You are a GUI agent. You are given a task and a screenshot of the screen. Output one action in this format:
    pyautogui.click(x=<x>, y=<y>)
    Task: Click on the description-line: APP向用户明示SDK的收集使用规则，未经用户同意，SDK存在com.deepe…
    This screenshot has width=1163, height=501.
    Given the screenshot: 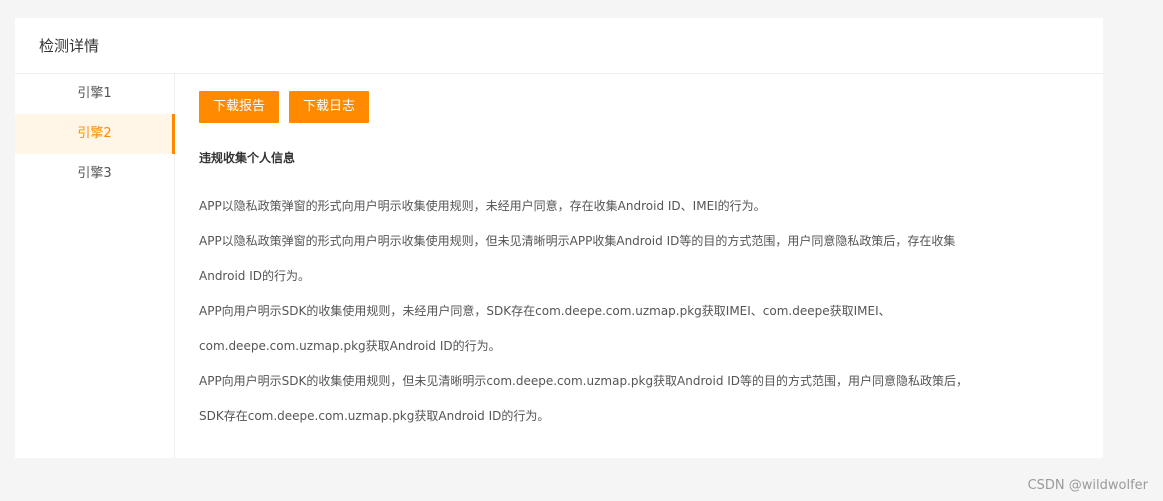 What is the action you would take?
    pyautogui.click(x=545, y=311)
    